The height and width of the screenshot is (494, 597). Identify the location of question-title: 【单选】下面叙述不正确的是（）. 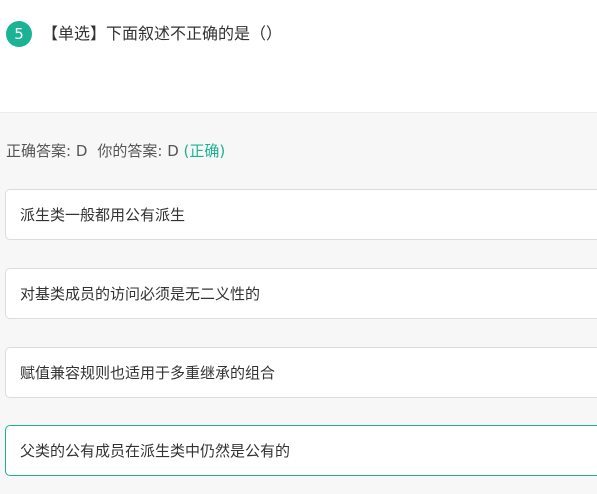
(162, 33).